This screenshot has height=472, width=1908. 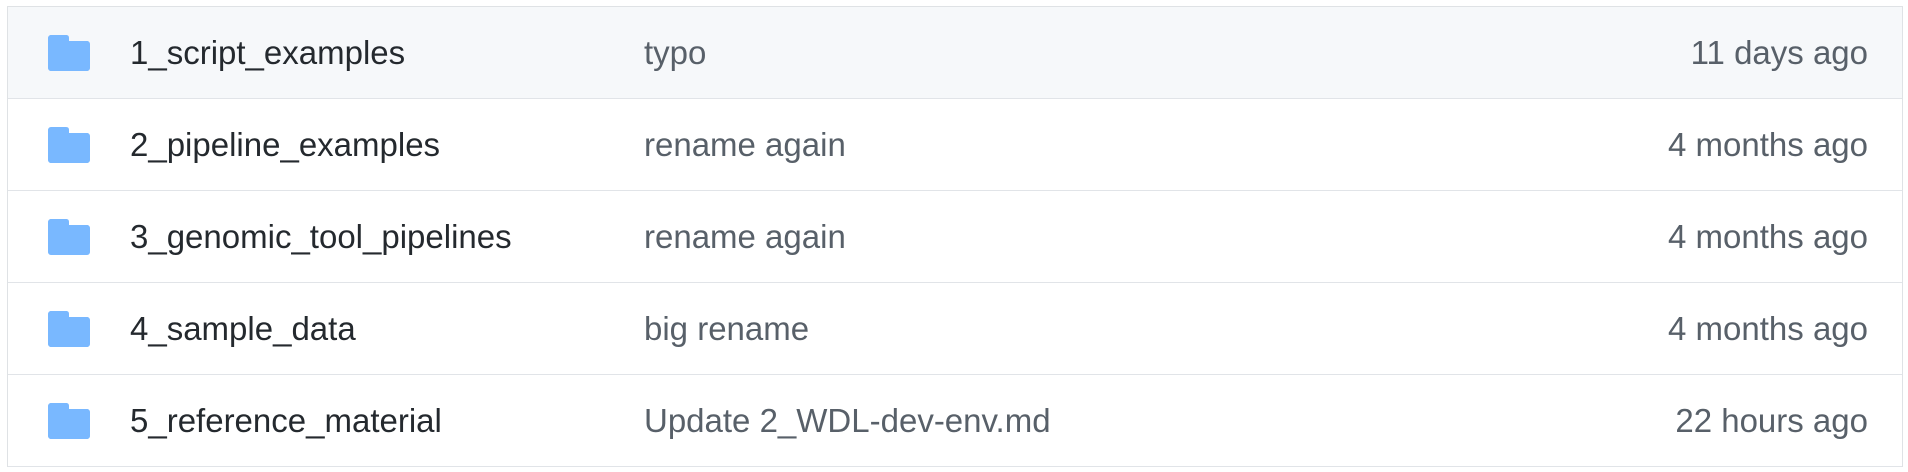 What do you see at coordinates (321, 237) in the screenshot?
I see `folder-name-link: 3_genomic_tool_pipelines` at bounding box center [321, 237].